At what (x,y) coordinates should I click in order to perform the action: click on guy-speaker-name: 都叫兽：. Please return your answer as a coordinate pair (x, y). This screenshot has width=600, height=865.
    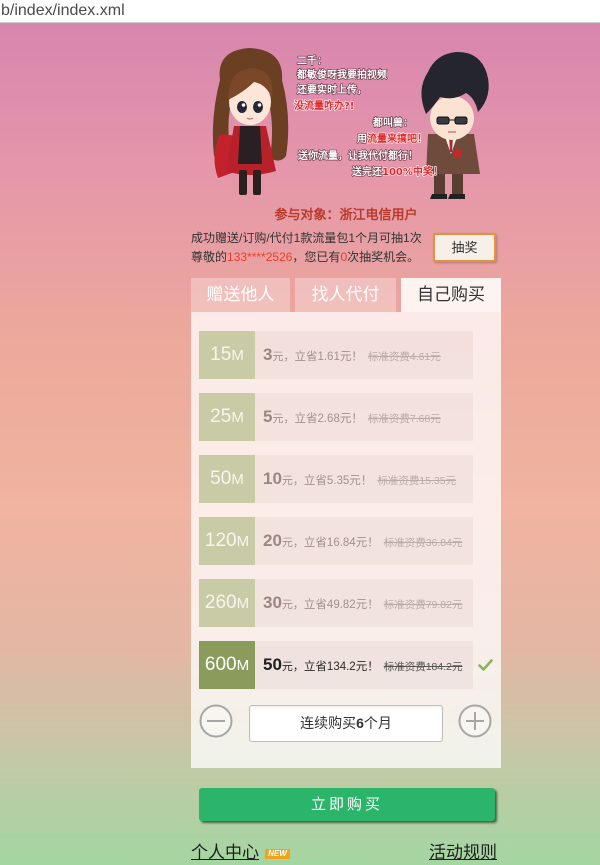
    Looking at the image, I should click on (392, 122).